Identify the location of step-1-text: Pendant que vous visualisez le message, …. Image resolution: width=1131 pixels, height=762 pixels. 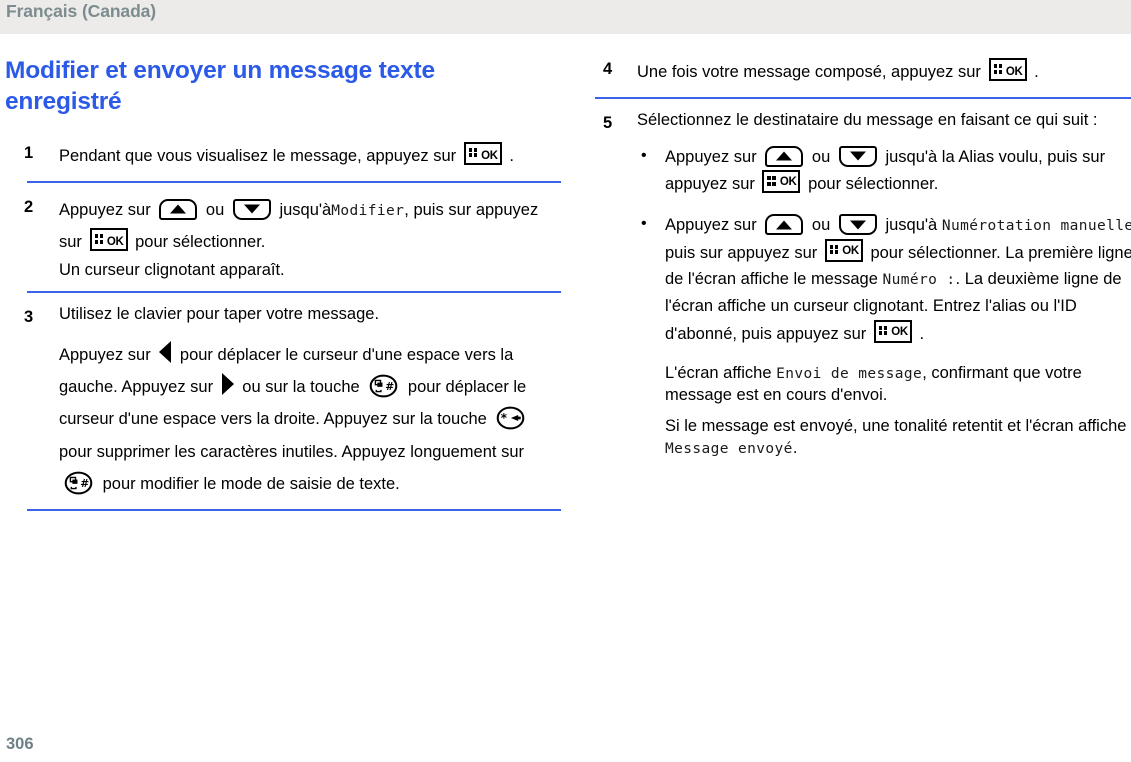
(310, 156).